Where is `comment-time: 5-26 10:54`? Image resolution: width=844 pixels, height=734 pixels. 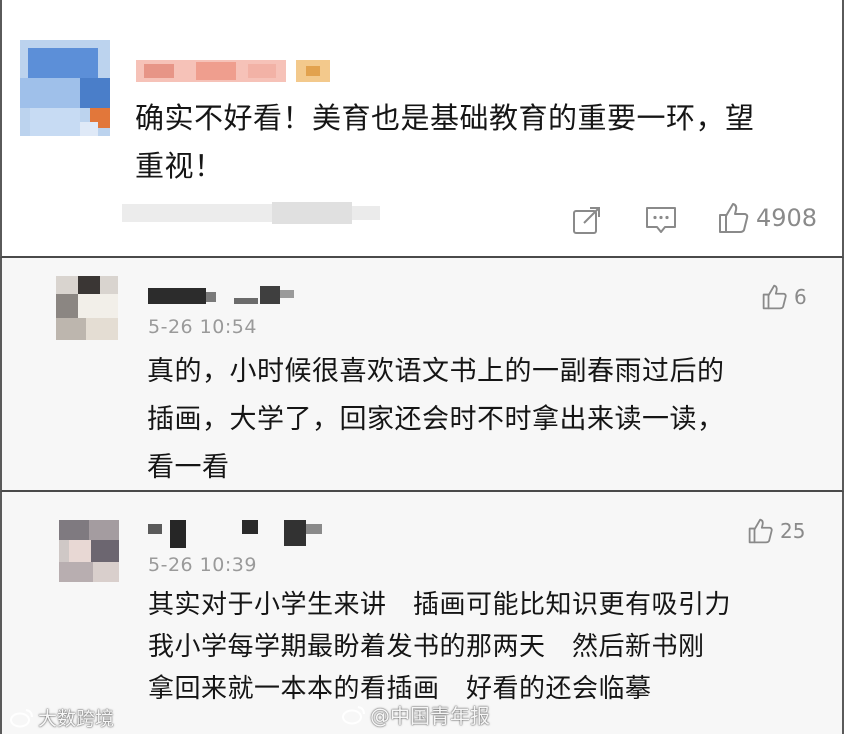
comment-time: 5-26 10:54 is located at coordinates (202, 327).